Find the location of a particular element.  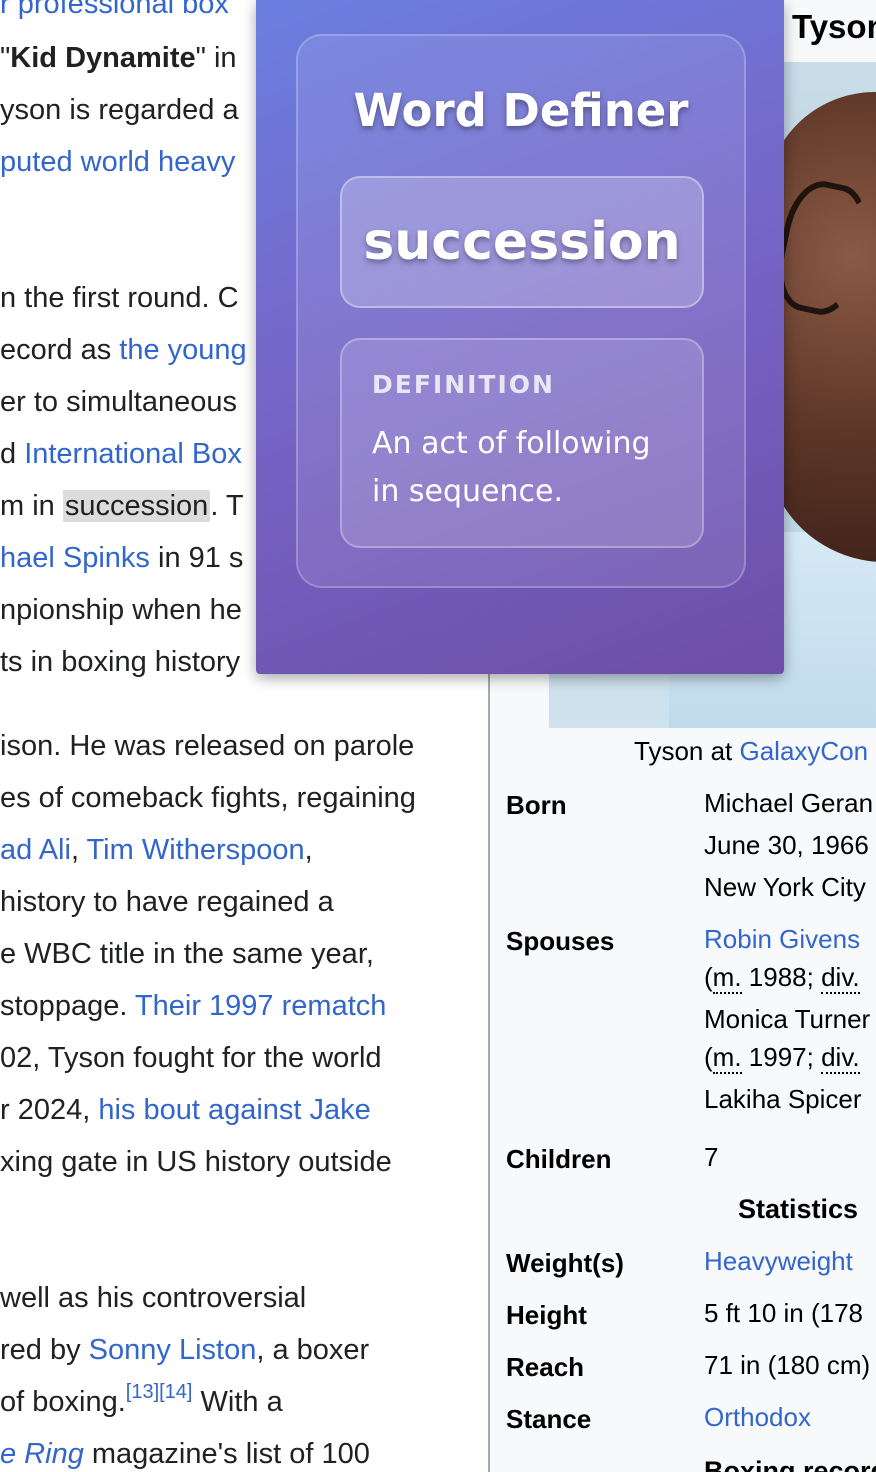

spouse-name: Monica Turner is located at coordinates (787, 1019).